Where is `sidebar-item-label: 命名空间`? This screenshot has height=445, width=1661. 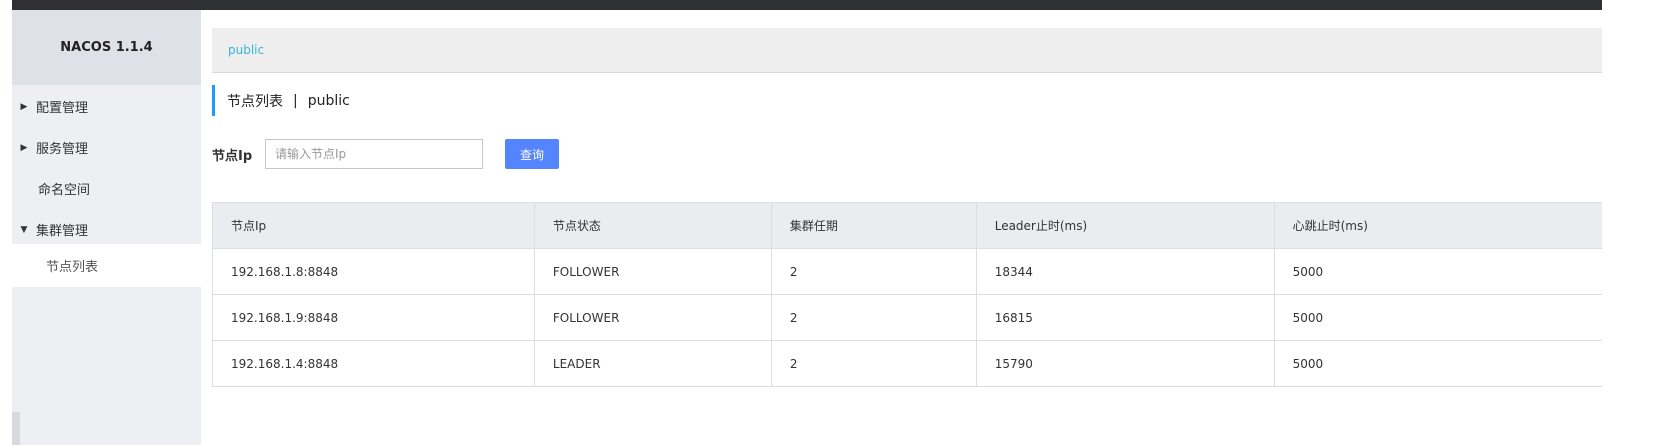
sidebar-item-label: 命名空间 is located at coordinates (64, 190).